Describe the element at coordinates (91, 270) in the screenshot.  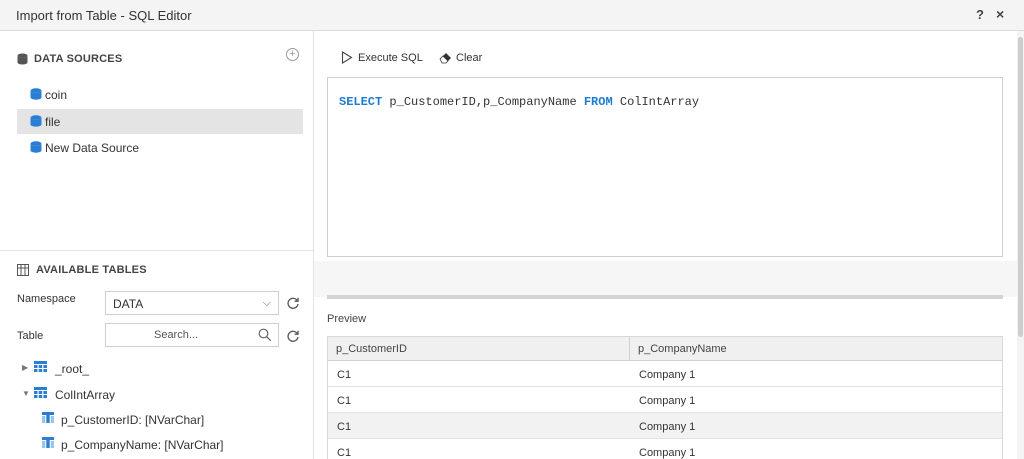
I see `available-tables-title: AVAILABLE TABLES` at that location.